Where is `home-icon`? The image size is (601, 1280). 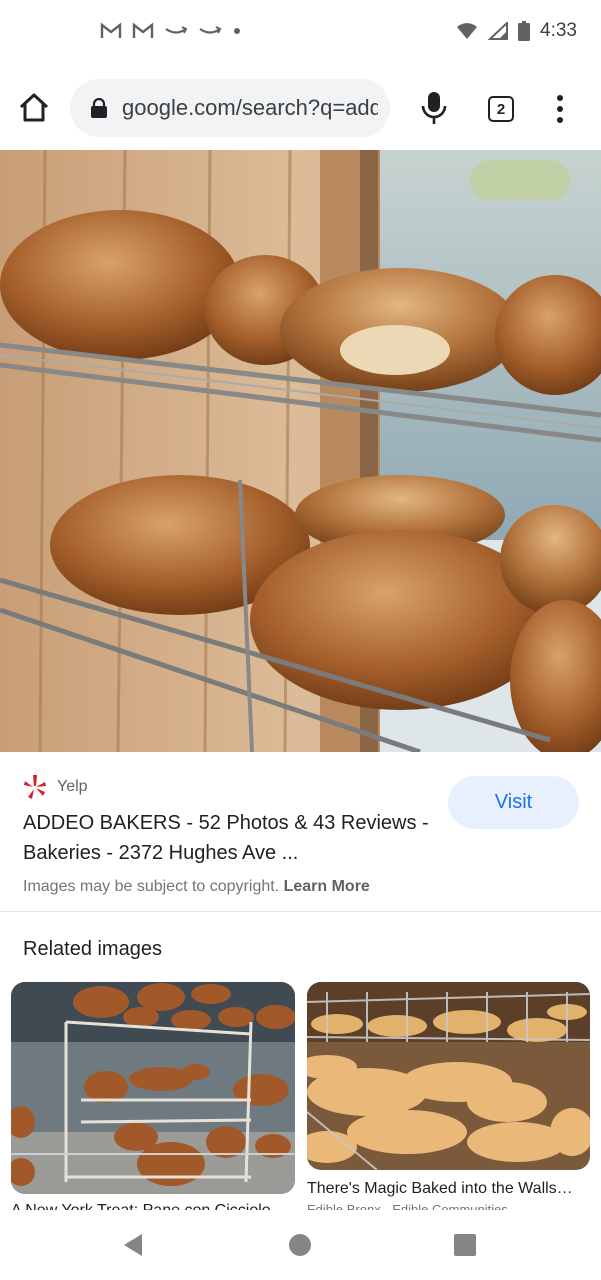
home-icon is located at coordinates (34, 108).